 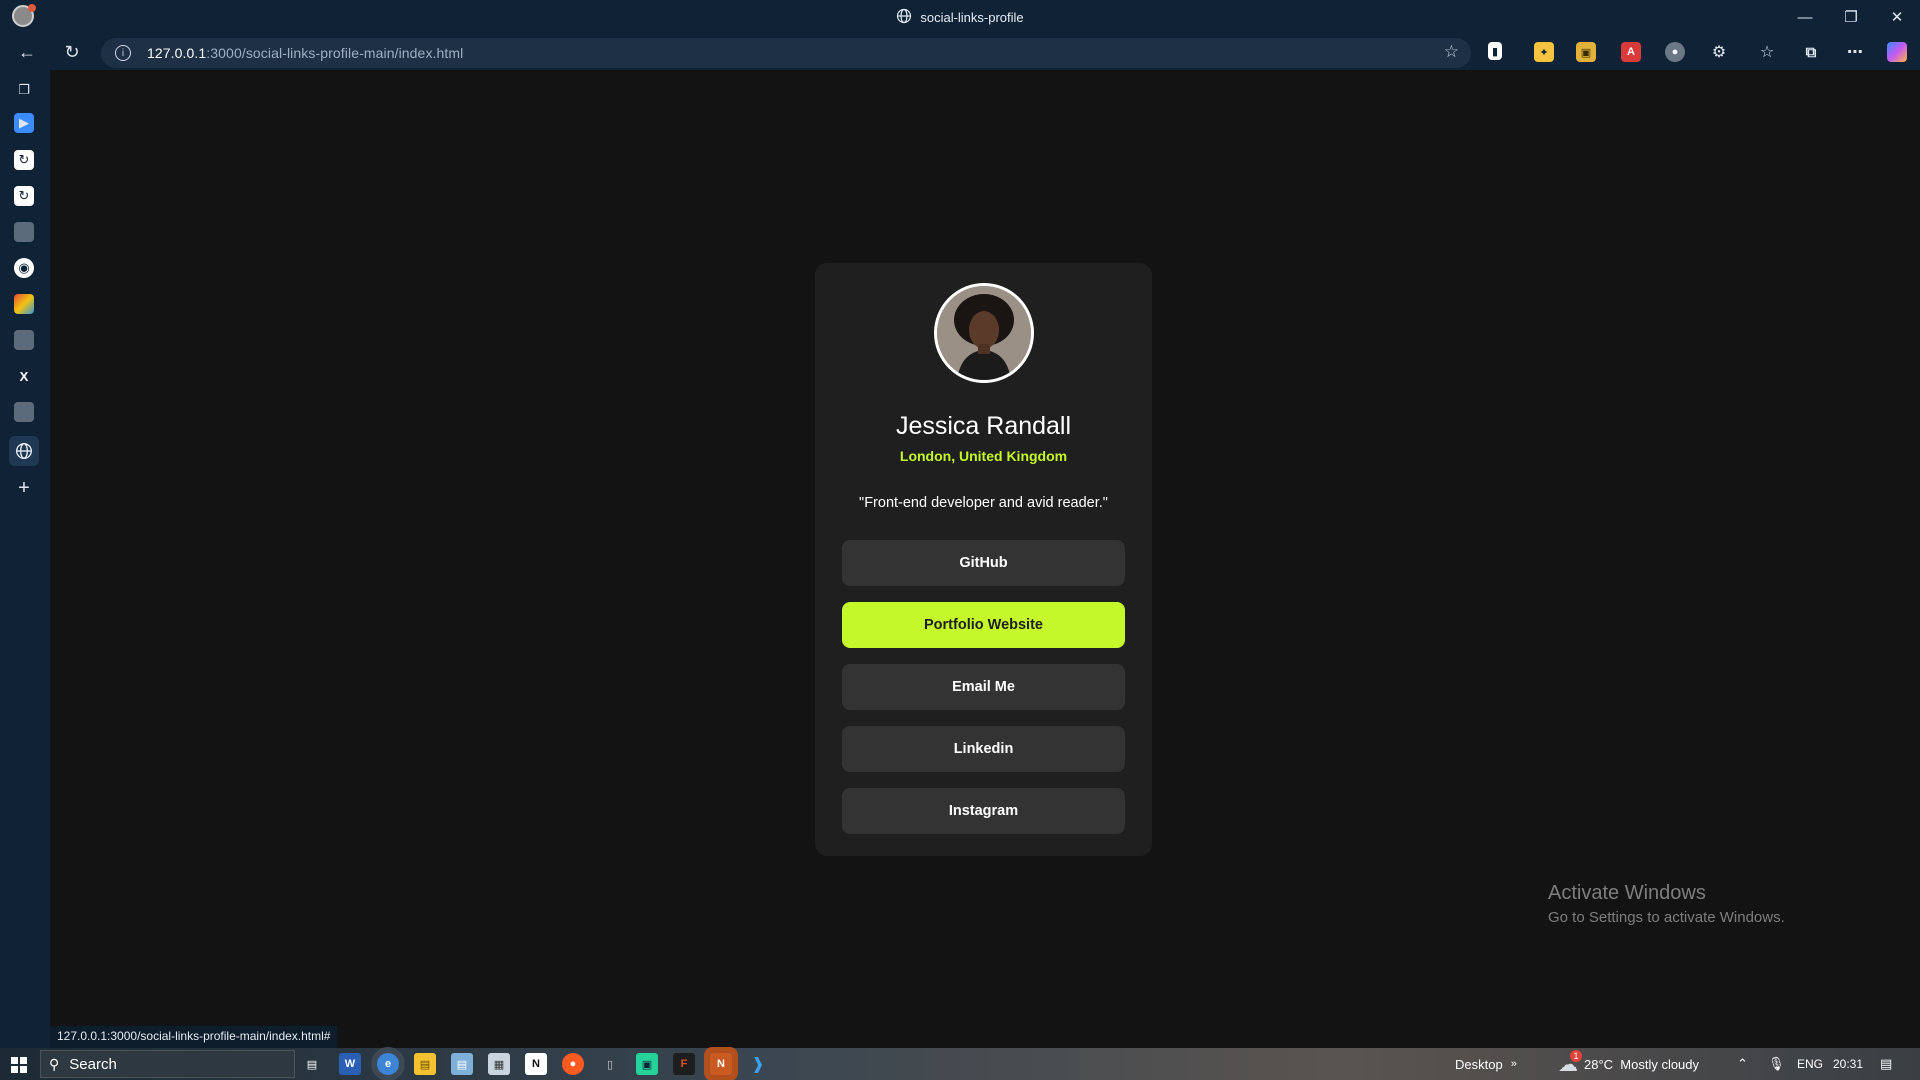 What do you see at coordinates (24, 376) in the screenshot?
I see `x-icon: X` at bounding box center [24, 376].